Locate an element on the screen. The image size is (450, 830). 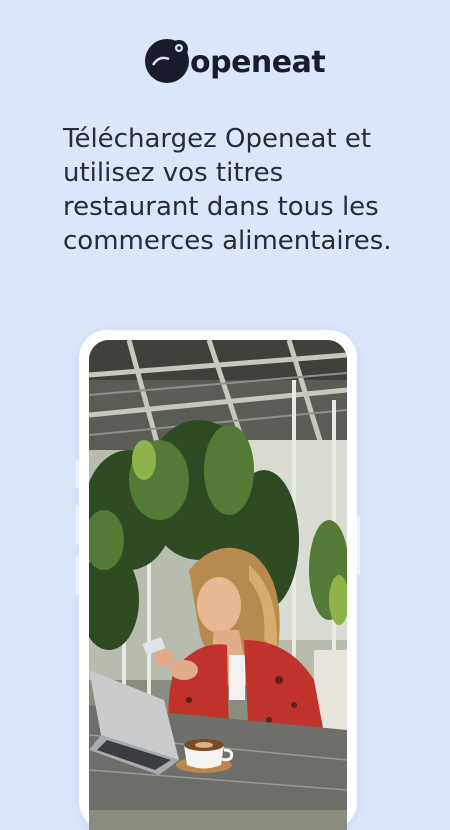
chameleon-logo-icon is located at coordinates (167, 61).